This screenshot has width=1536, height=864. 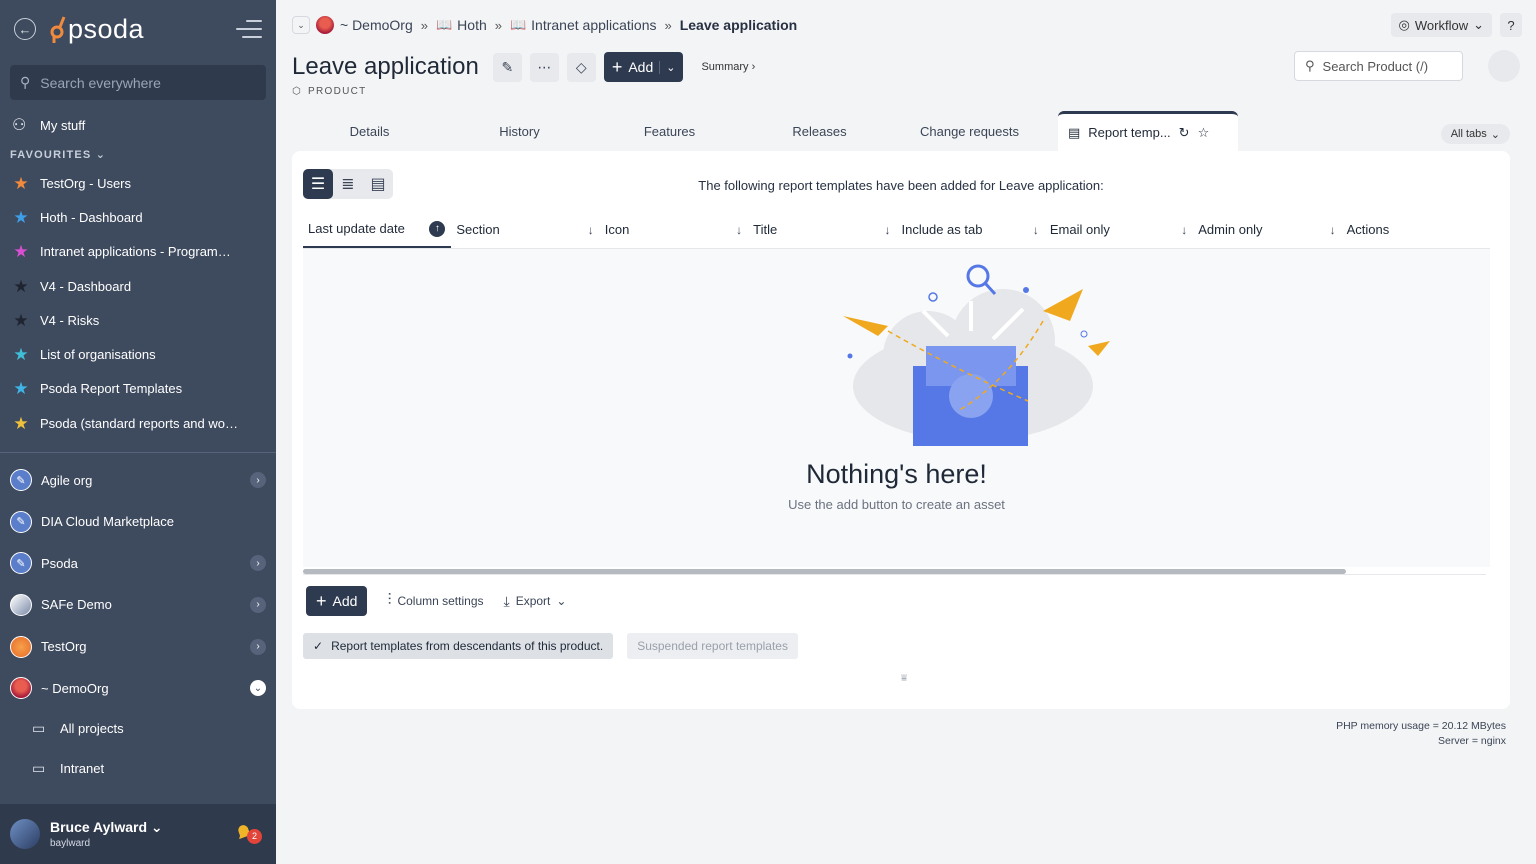 What do you see at coordinates (904, 678) in the screenshot?
I see `resize-handle-icon: ⩸` at bounding box center [904, 678].